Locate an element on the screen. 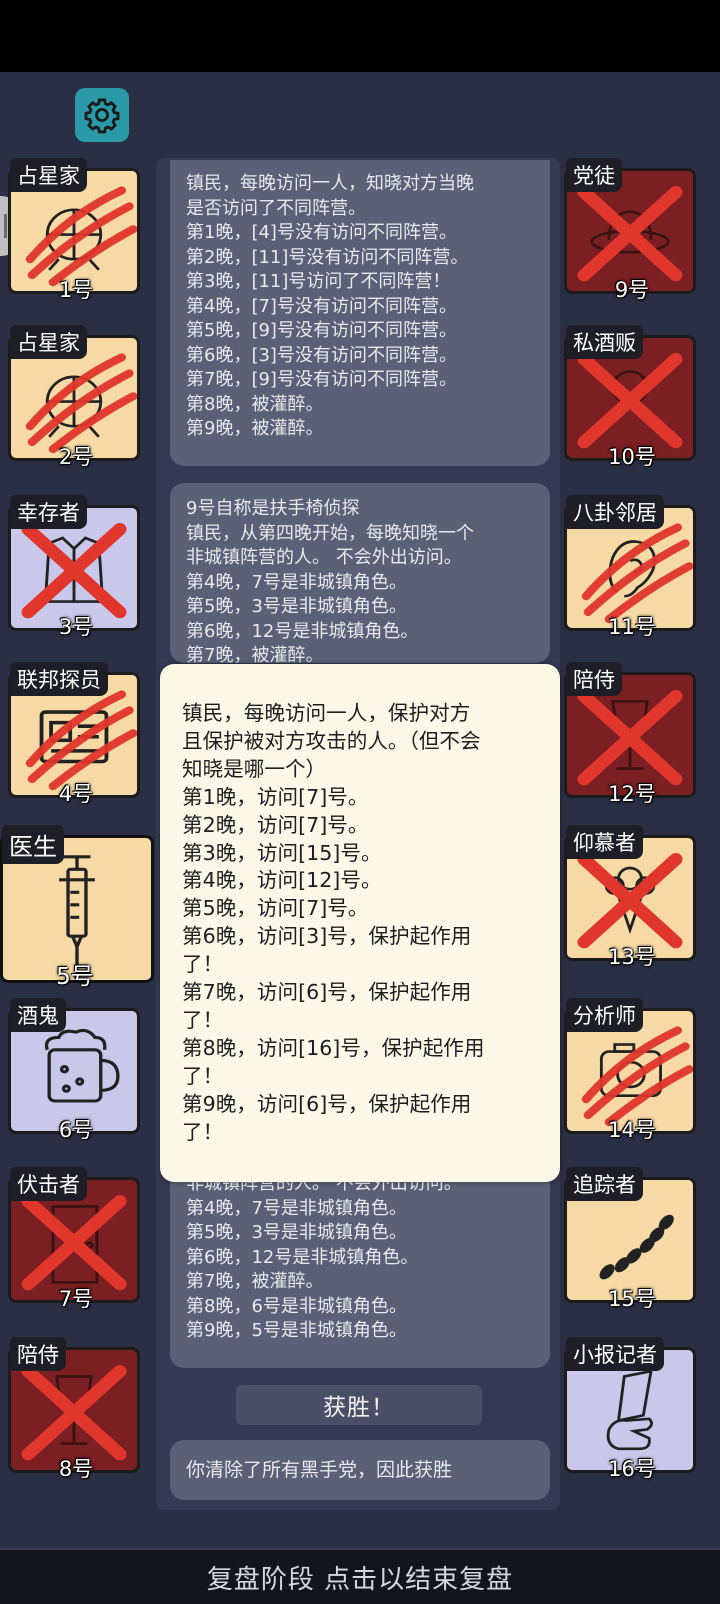  popup-line: 第9晚，访问[6]号，保护起作用 is located at coordinates (327, 1103).